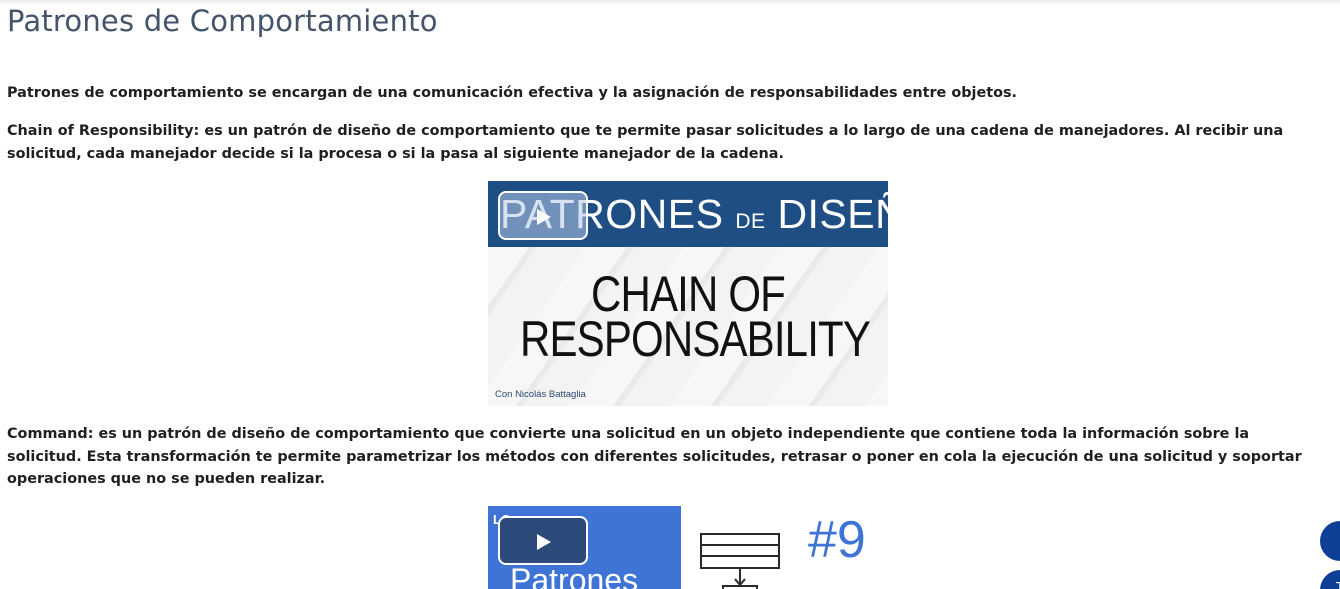  What do you see at coordinates (1338, 585) in the screenshot?
I see `fab-glyph: T` at bounding box center [1338, 585].